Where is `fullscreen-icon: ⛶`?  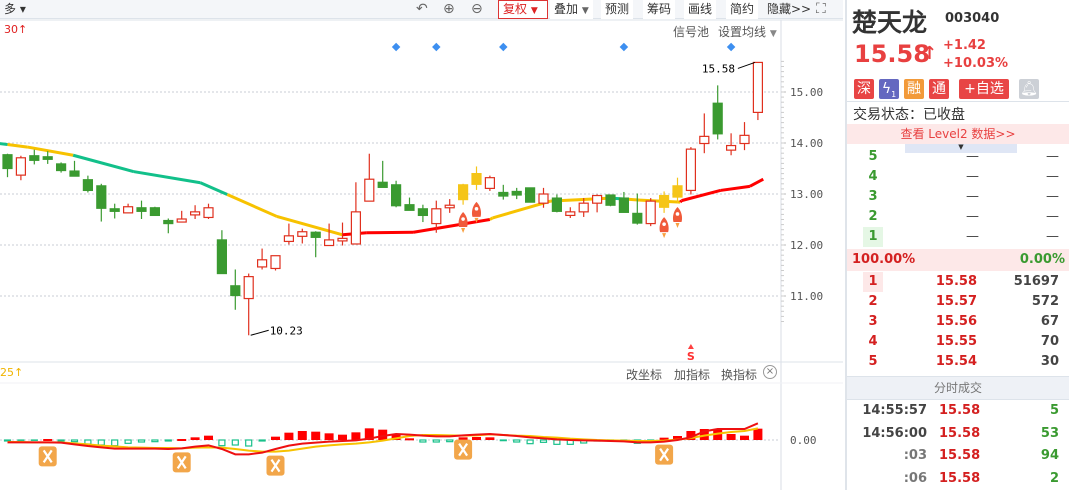 fullscreen-icon: ⛶ is located at coordinates (821, 9).